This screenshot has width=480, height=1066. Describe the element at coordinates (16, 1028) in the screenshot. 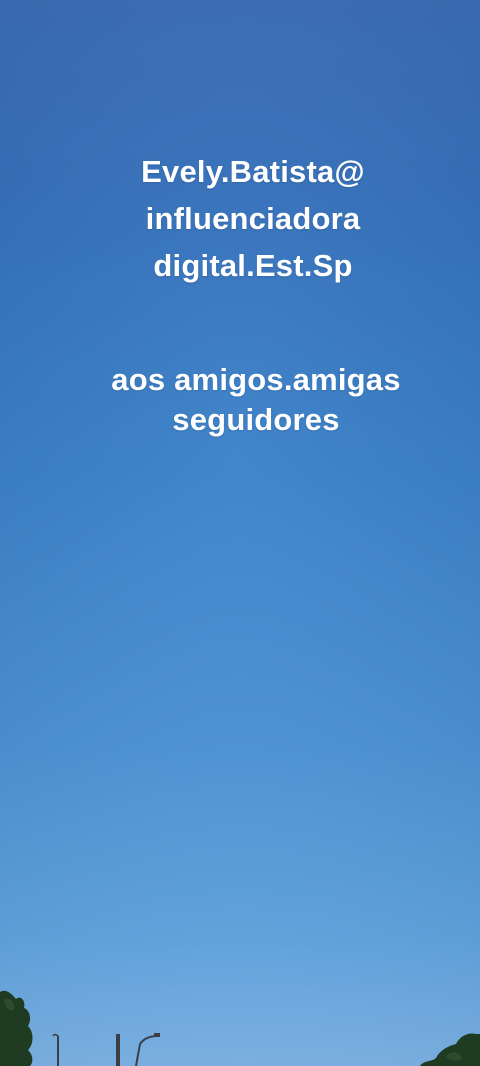

I see `tree-left` at that location.